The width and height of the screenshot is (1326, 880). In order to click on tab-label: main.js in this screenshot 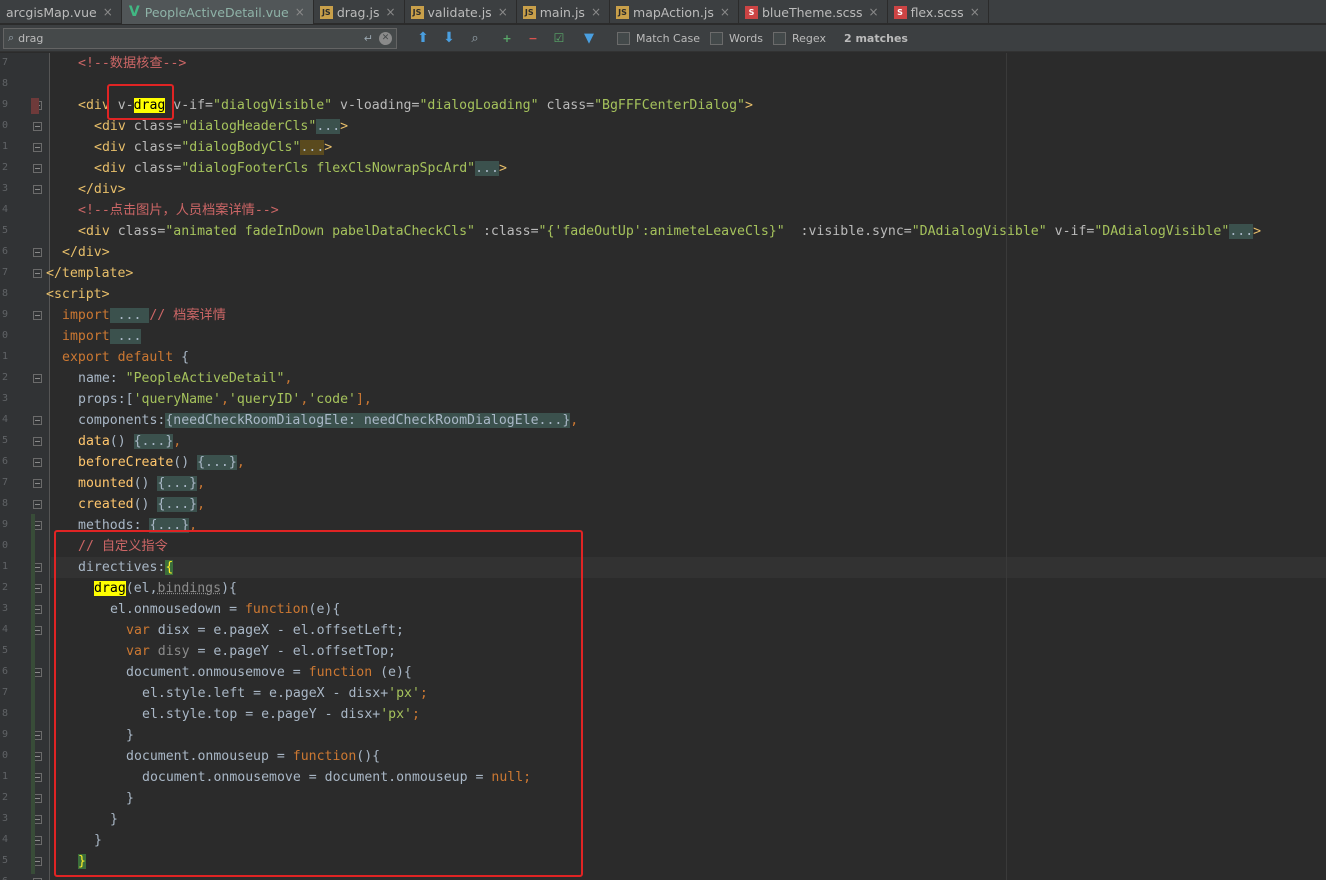, I will do `click(562, 12)`.